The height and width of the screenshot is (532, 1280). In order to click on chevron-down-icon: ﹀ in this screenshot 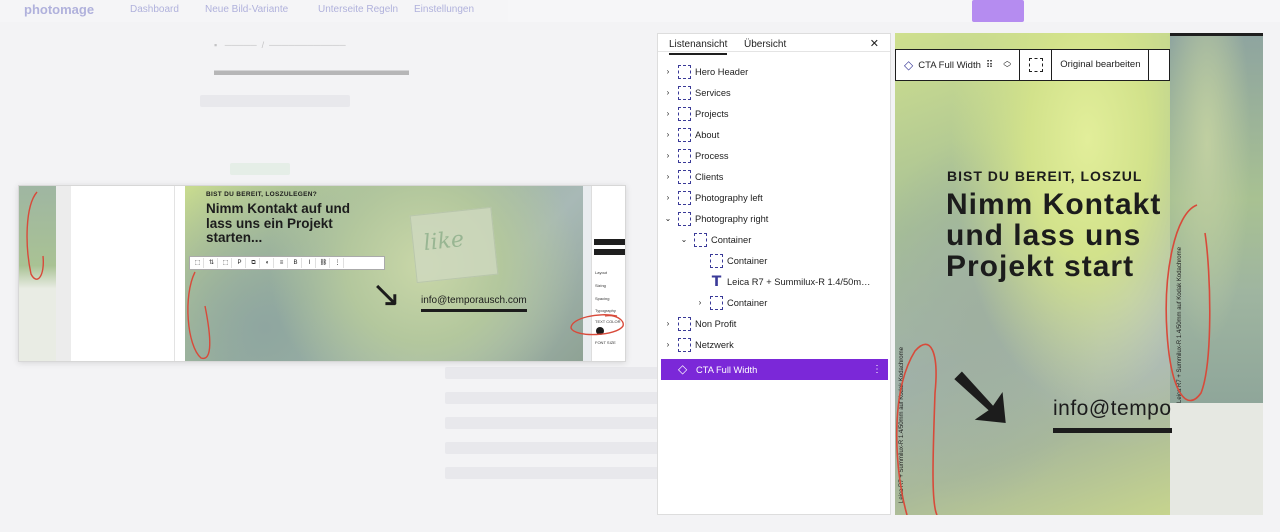, I will do `click(1007, 69)`.